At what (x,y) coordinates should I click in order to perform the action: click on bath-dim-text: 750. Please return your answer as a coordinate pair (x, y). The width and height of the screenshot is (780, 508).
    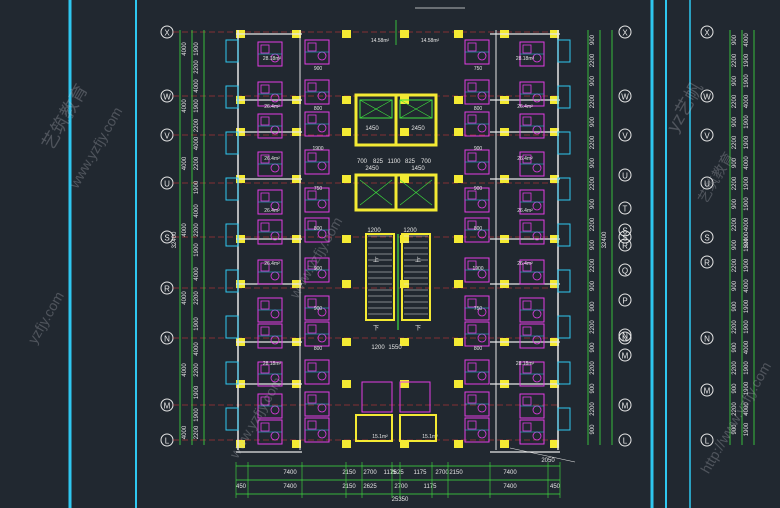
    Looking at the image, I should click on (478, 69).